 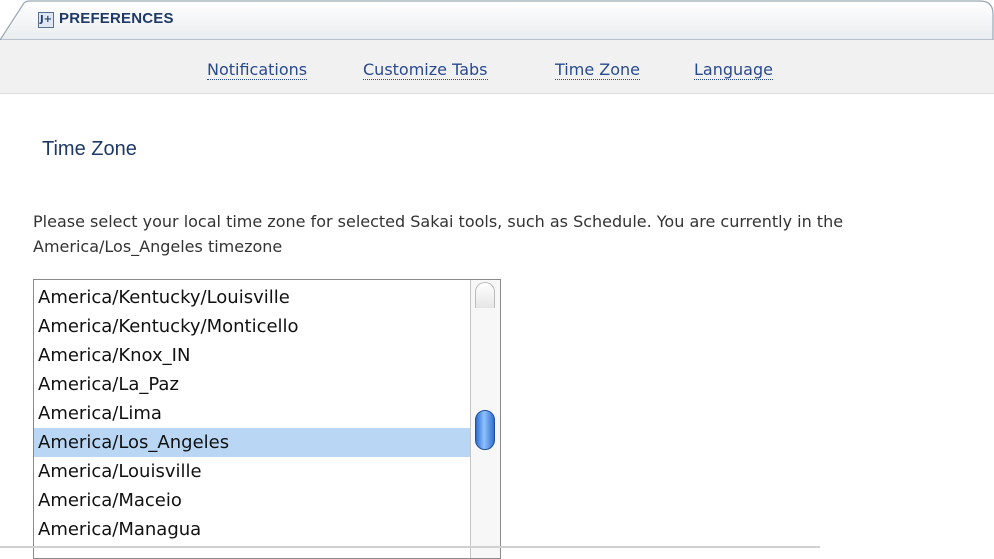 I want to click on portlet-settings-icon: J+, so click(x=46, y=20).